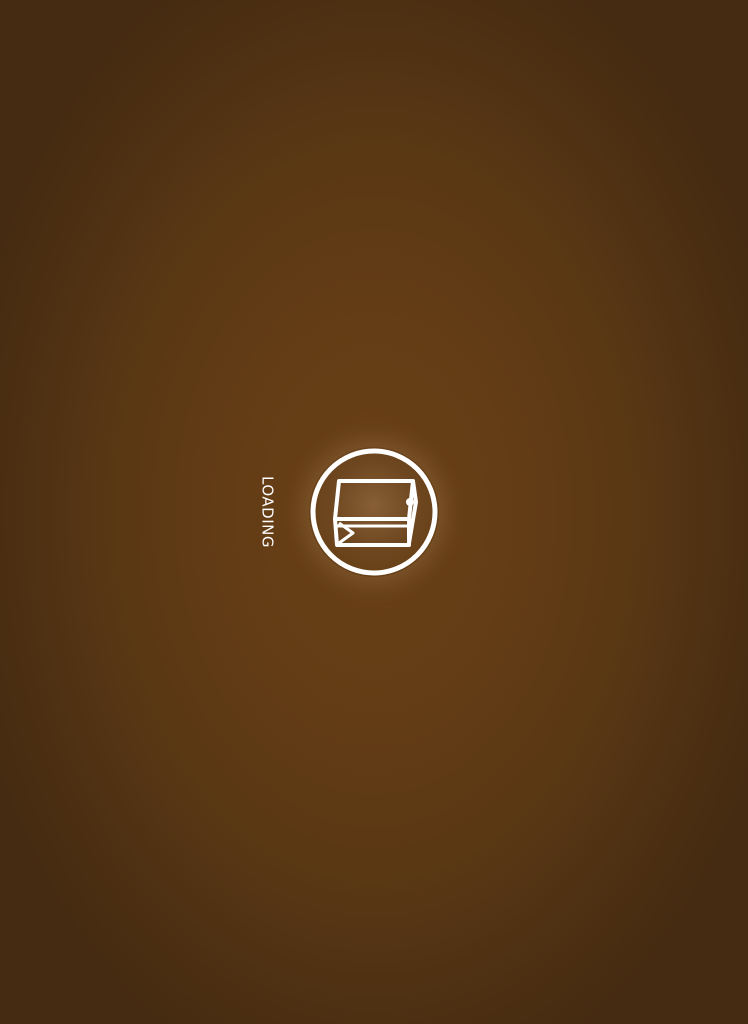  I want to click on book-in-circle-icon, so click(374, 512).